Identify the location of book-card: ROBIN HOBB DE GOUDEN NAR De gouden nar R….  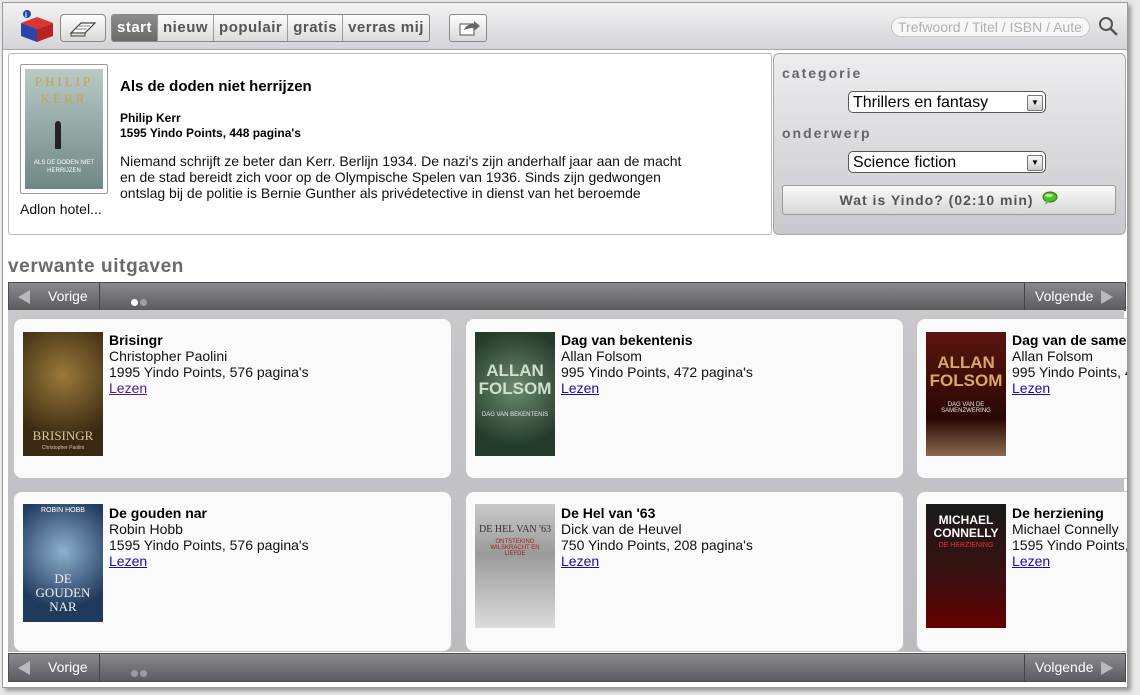
(232, 571).